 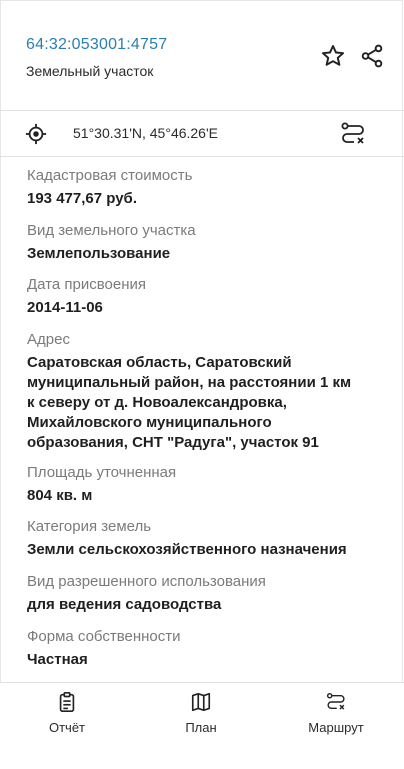 I want to click on attr-cadastral-value: Кадастровая стоимость 193 477,67 руб., so click(x=207, y=188).